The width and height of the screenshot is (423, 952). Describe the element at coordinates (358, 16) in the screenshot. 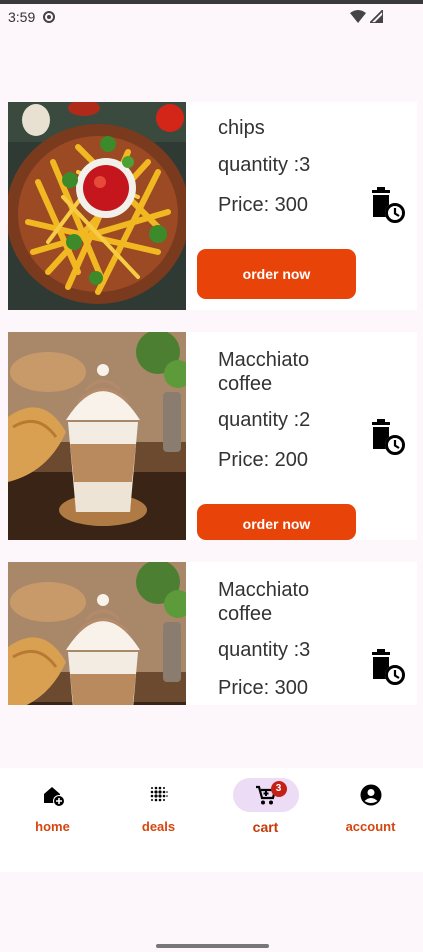

I see `wifi-icon` at that location.